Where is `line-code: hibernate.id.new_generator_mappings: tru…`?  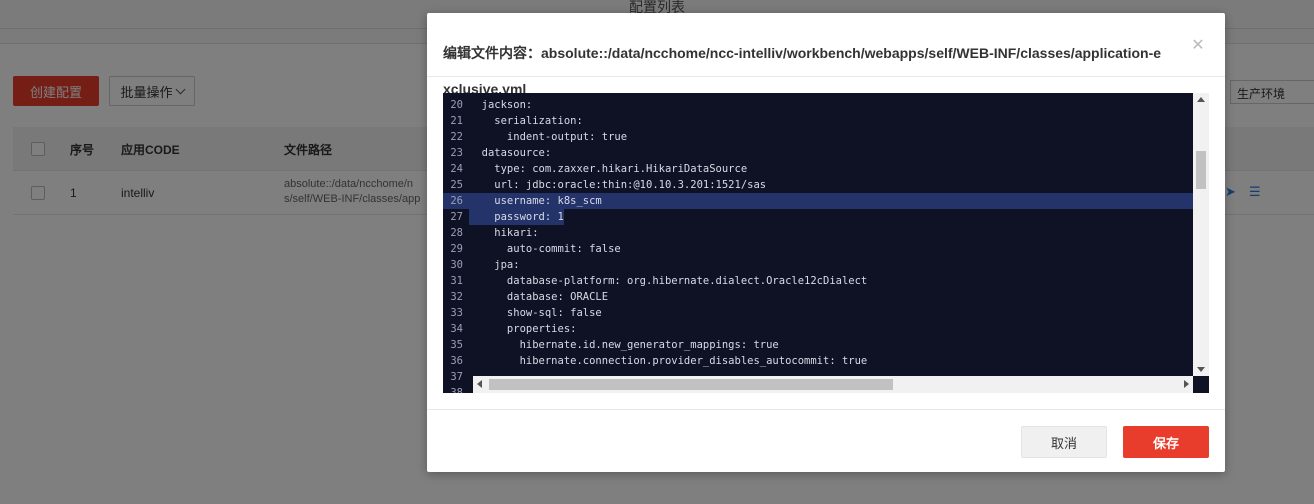
line-code: hibernate.id.new_generator_mappings: tru… is located at coordinates (624, 345).